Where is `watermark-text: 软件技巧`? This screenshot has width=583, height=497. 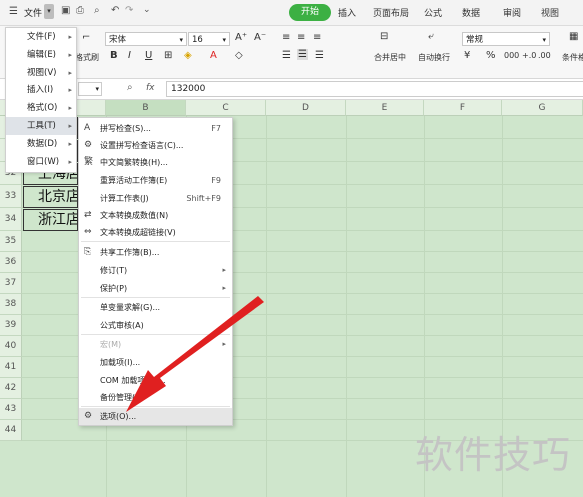 watermark-text: 软件技巧 is located at coordinates (493, 455).